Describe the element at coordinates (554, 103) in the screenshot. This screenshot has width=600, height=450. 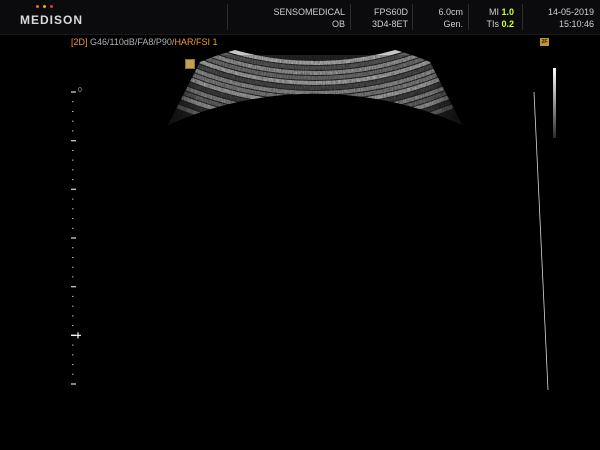
I see `gray-scale-bar` at that location.